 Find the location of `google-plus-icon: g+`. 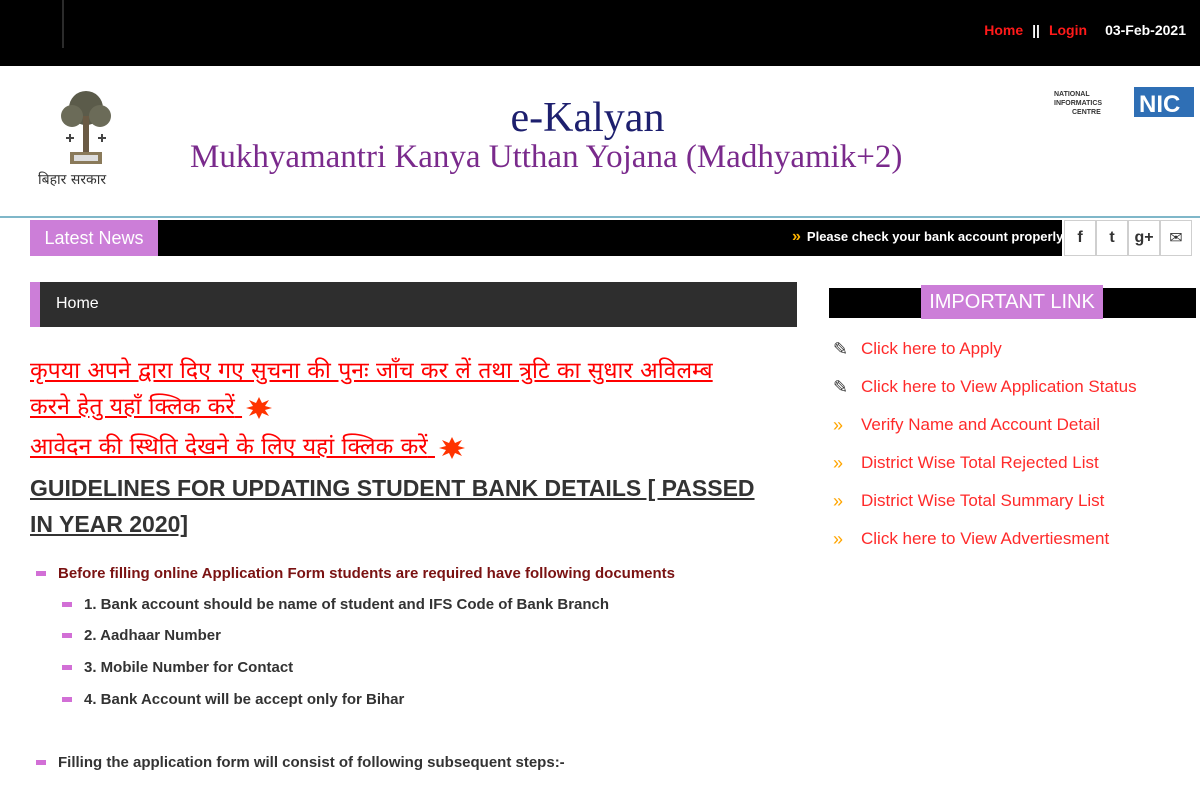

google-plus-icon: g+ is located at coordinates (1144, 238).